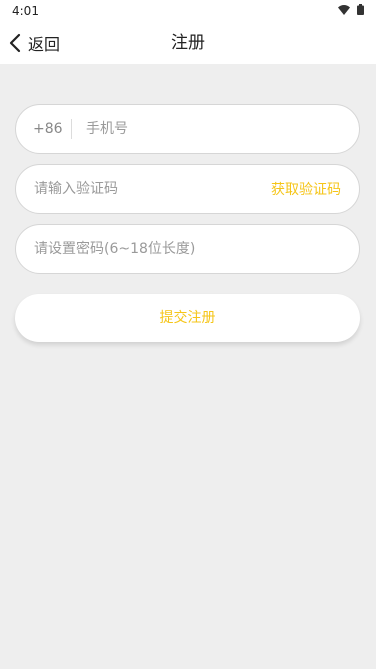  What do you see at coordinates (52, 129) in the screenshot?
I see `country-code: +86` at bounding box center [52, 129].